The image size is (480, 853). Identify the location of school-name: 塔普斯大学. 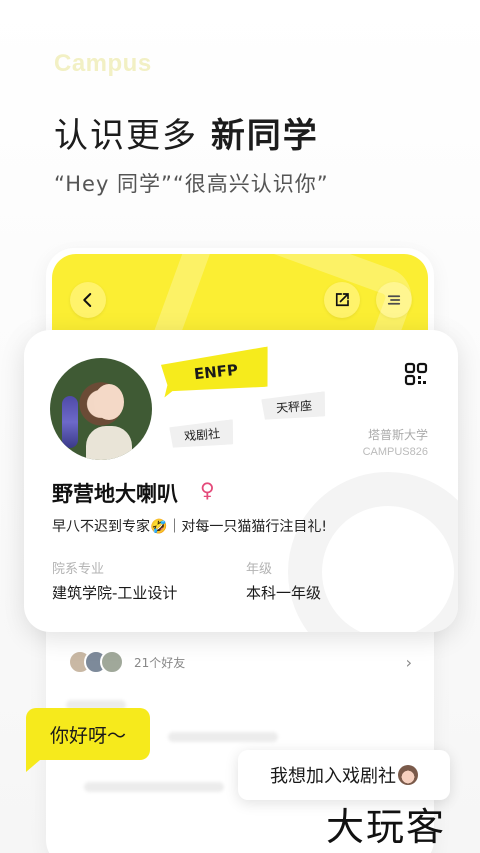
(397, 435).